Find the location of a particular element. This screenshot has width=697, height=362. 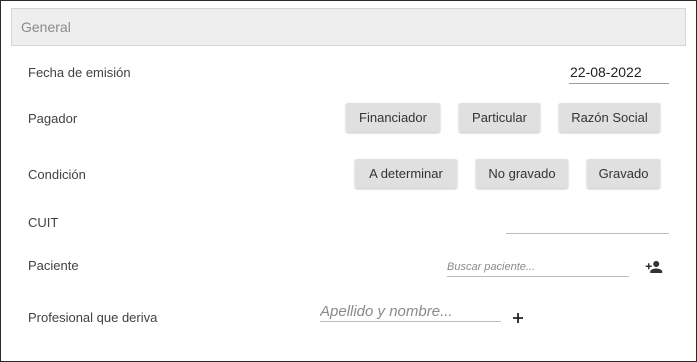

fecha-emision-label: Fecha de emisión is located at coordinates (79, 72).